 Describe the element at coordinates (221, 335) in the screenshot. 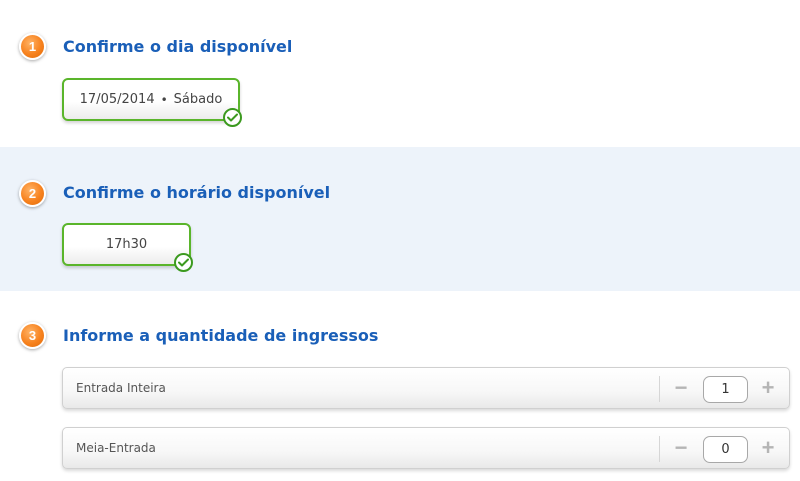

I see `step-title: Informe a quantidade de ingressos` at that location.